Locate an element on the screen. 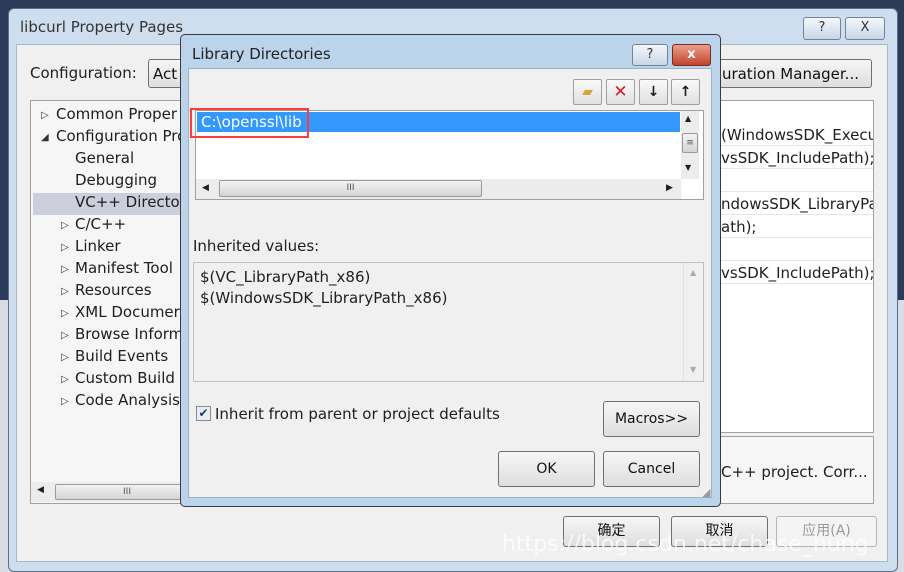 The image size is (904, 572). dialog-close-button: x is located at coordinates (691, 55).